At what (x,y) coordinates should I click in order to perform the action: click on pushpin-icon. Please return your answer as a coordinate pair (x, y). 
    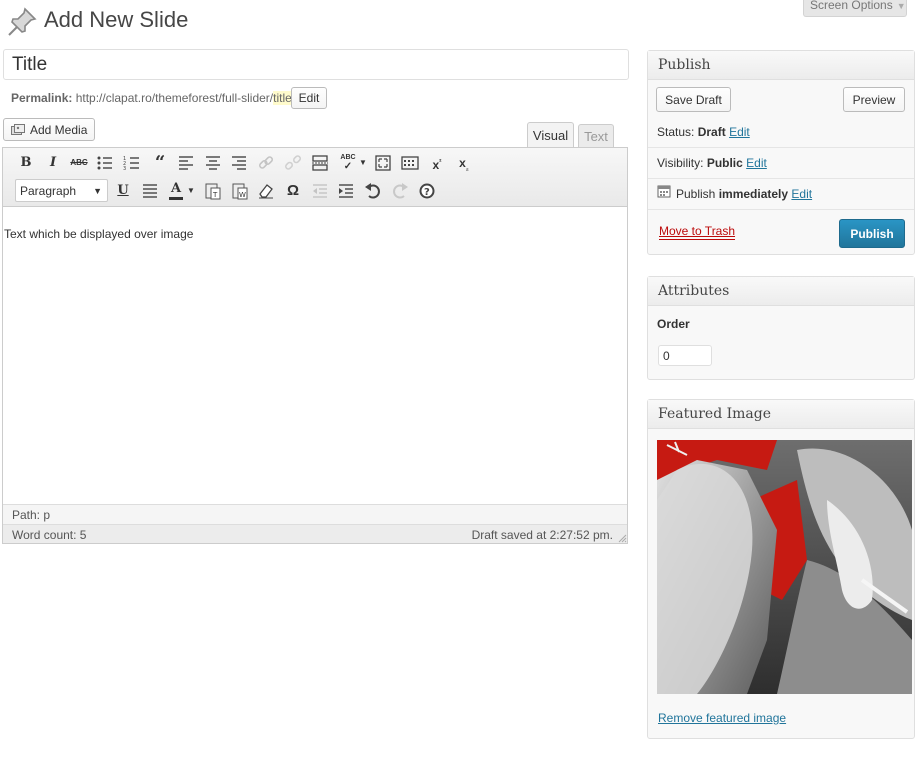
    Looking at the image, I should click on (22, 21).